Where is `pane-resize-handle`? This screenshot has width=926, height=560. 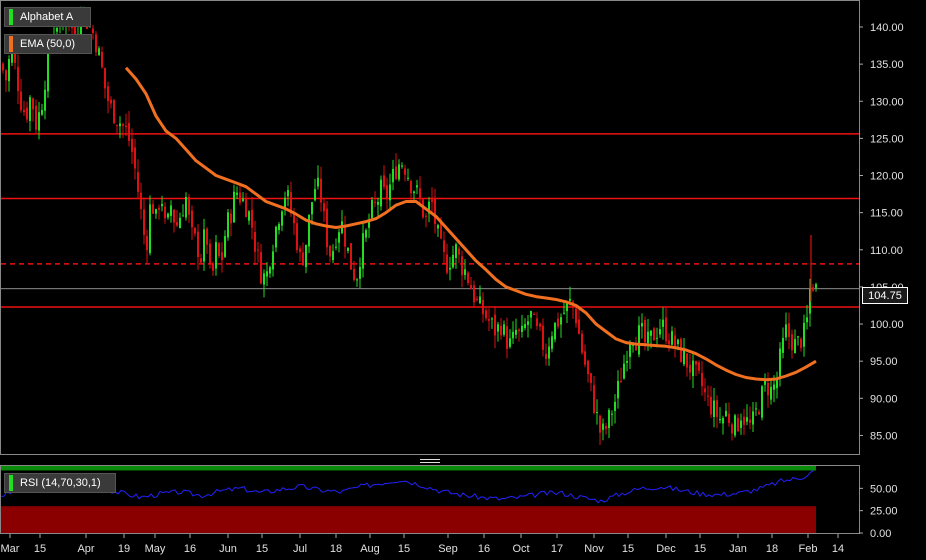
pane-resize-handle is located at coordinates (430, 461).